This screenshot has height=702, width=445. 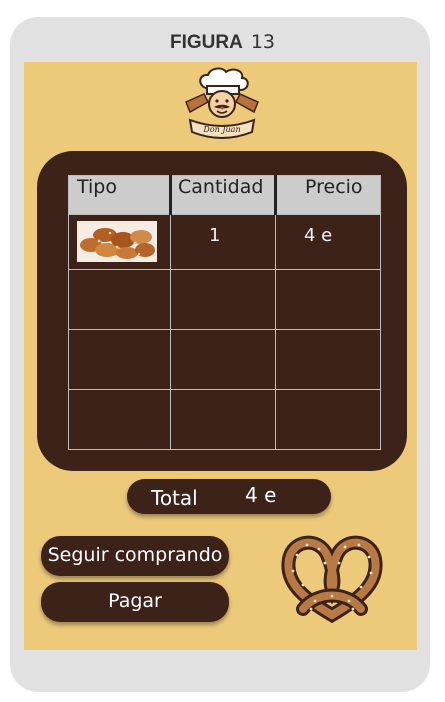 I want to click on total-bar: Total 4 e, so click(x=229, y=496).